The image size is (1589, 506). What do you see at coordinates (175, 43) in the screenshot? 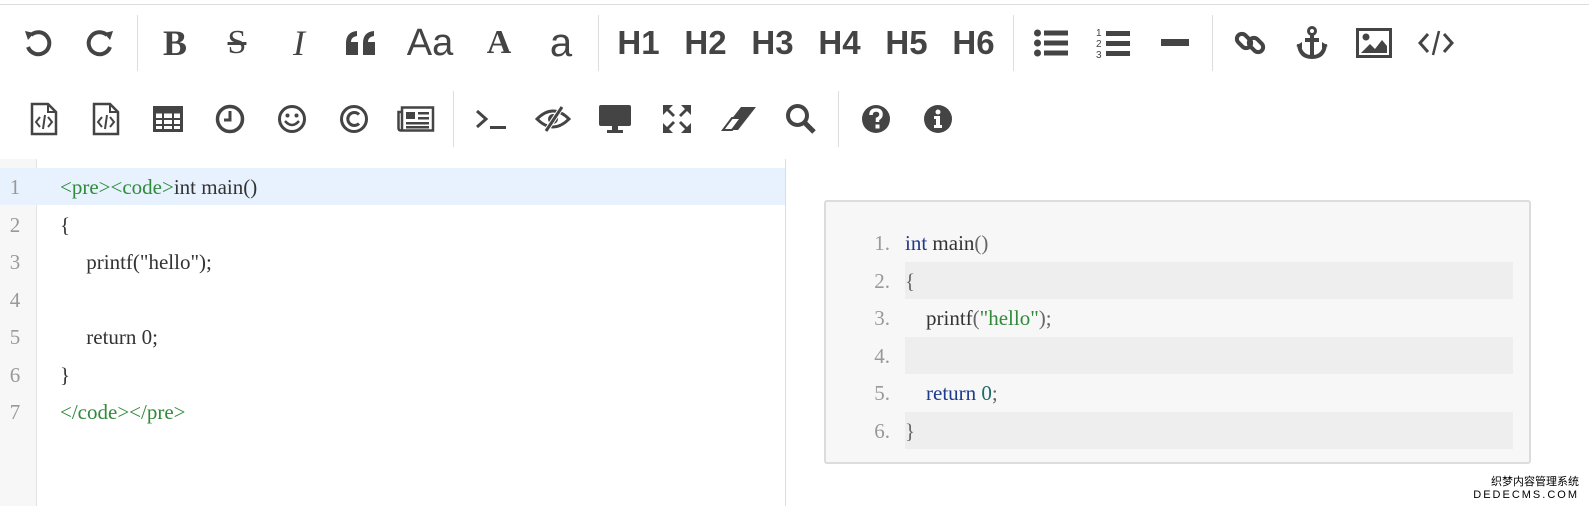
I see `bold-button: B` at bounding box center [175, 43].